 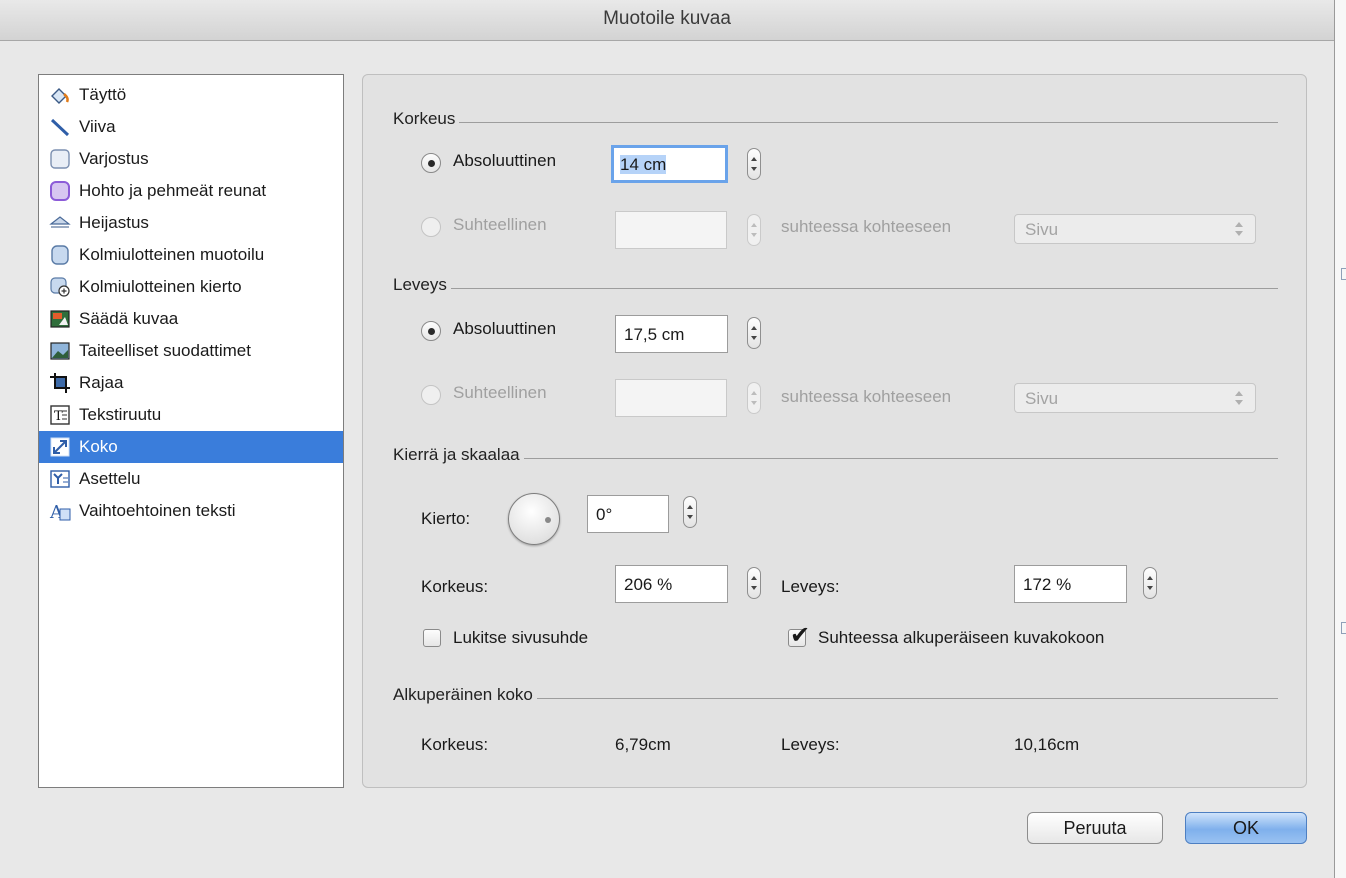 What do you see at coordinates (669, 164) in the screenshot?
I see `height-absolute-input: 14 cm` at bounding box center [669, 164].